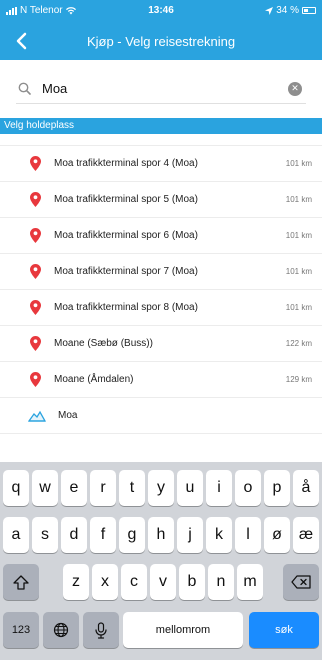  Describe the element at coordinates (277, 488) in the screenshot. I see `key: p` at that location.